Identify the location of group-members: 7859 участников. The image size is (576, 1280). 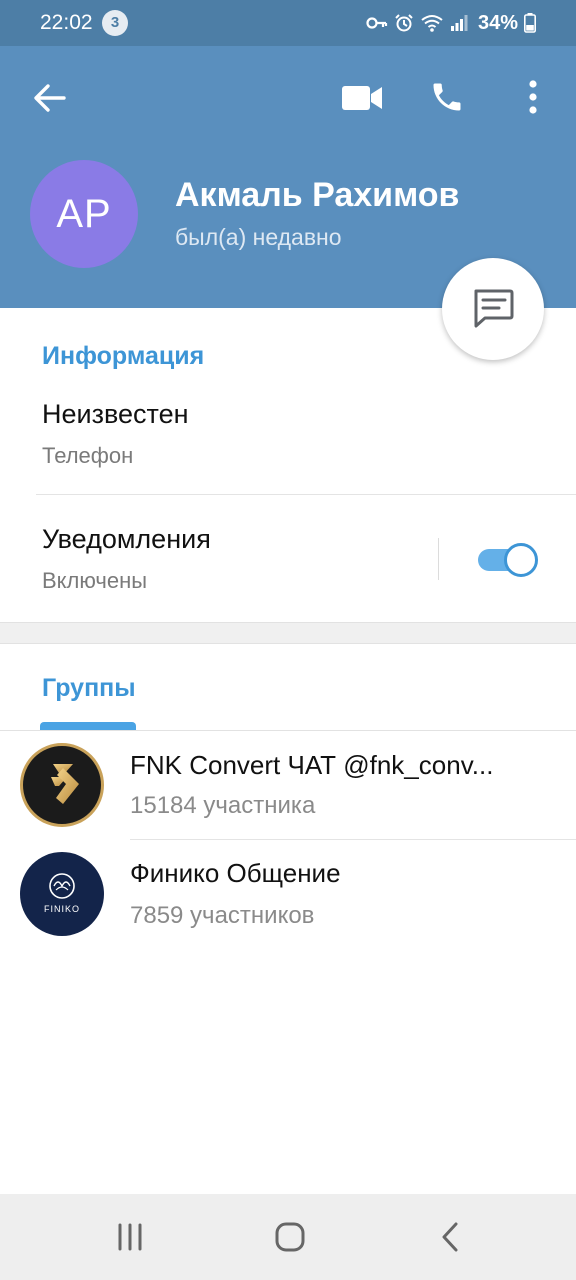
(222, 915).